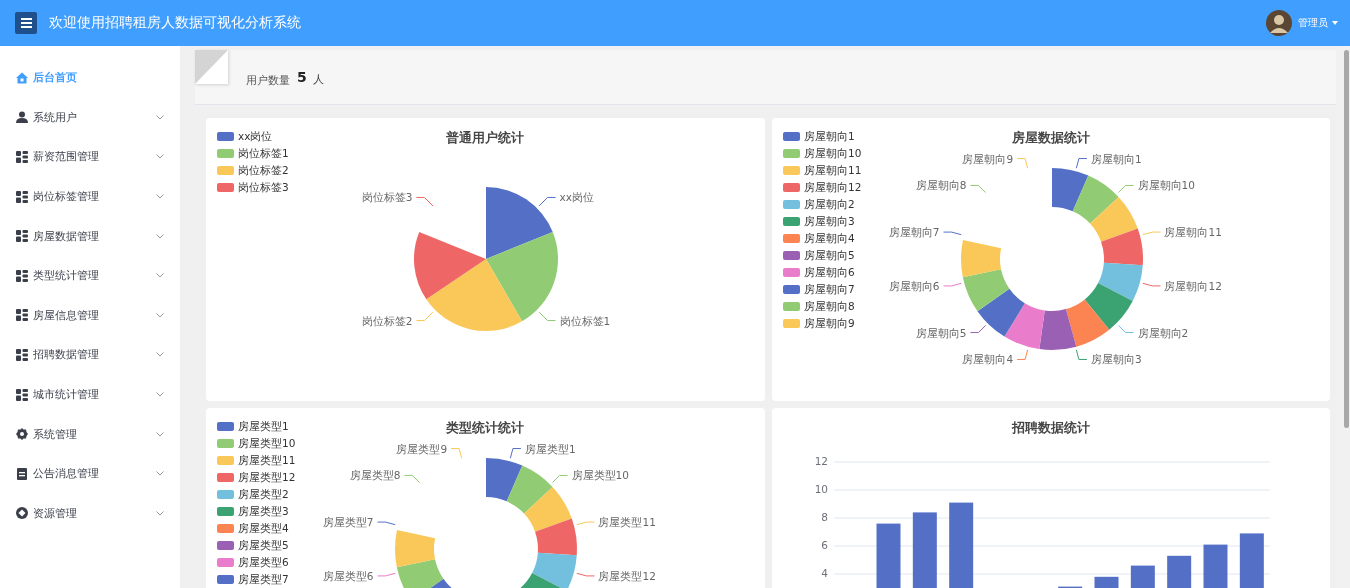 The width and height of the screenshot is (1350, 588). I want to click on sidebar-item: 岗位标签管理, so click(90, 196).